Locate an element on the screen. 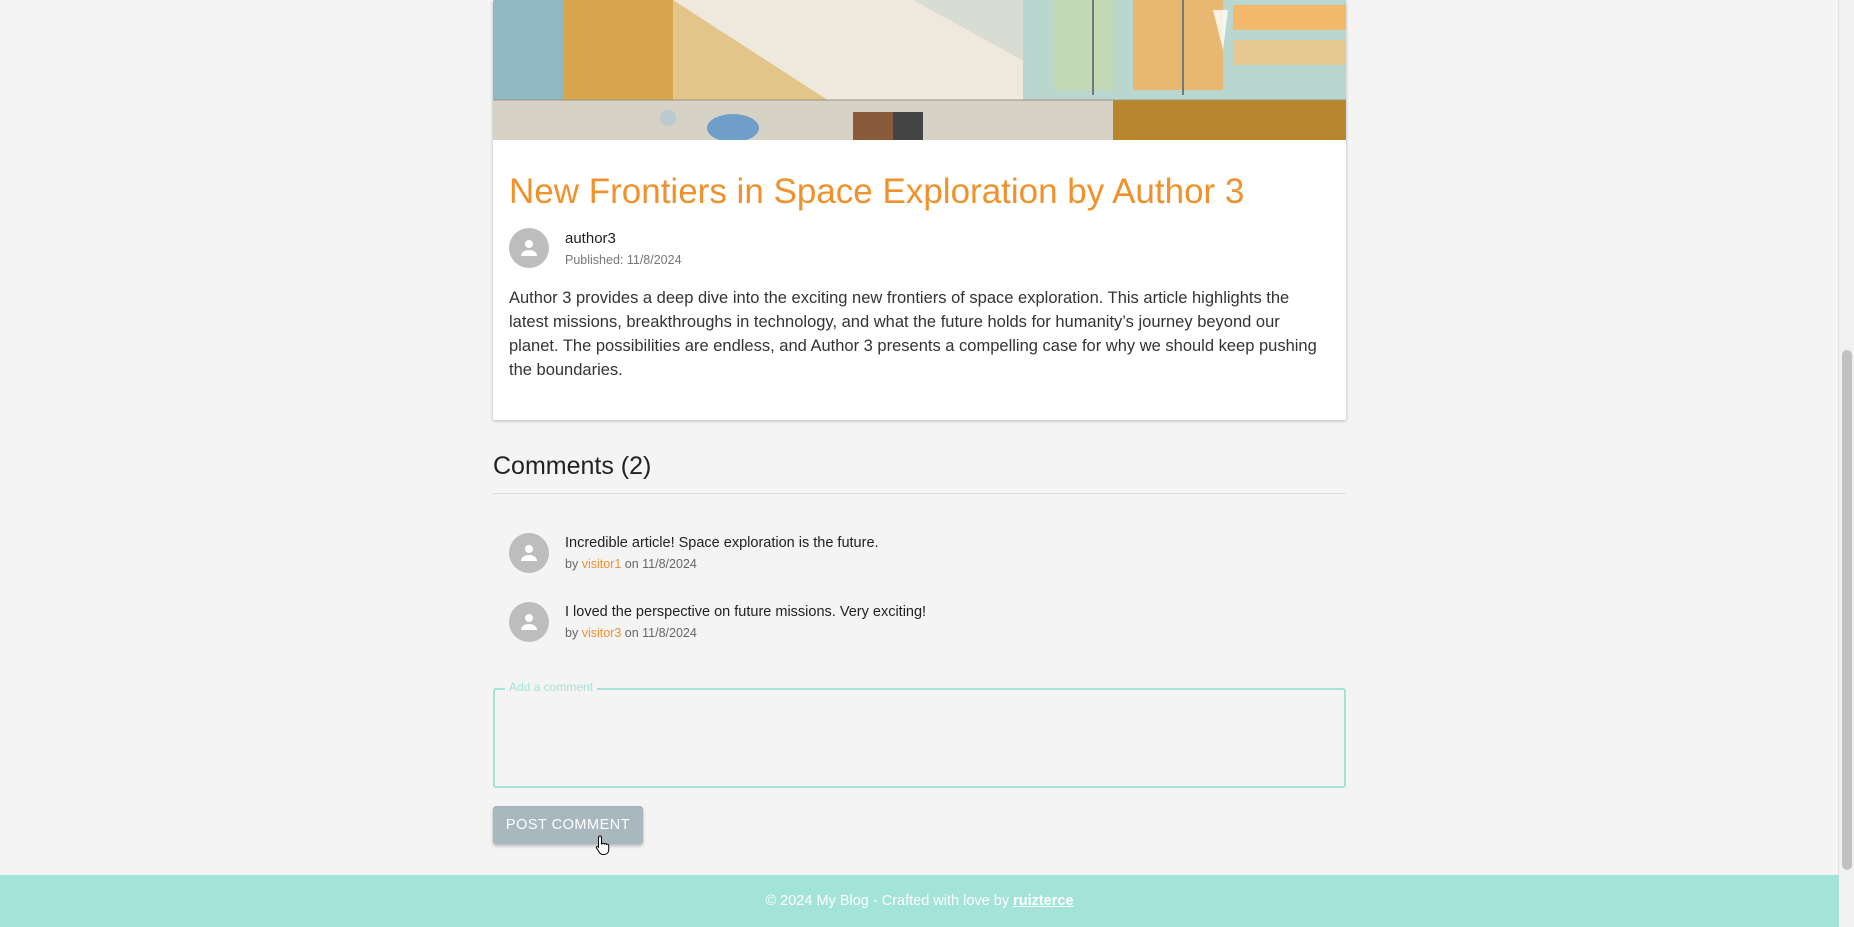  author-avatar is located at coordinates (529, 248).